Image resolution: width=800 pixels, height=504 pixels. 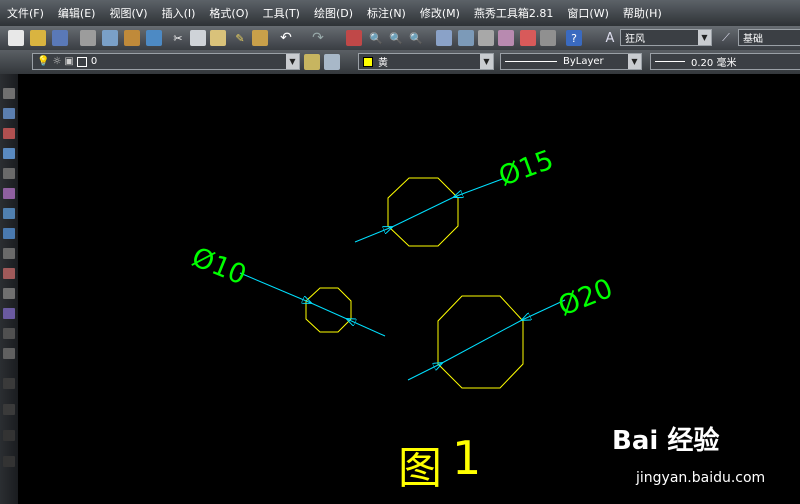 What do you see at coordinates (376, 38) in the screenshot?
I see `zoom-realtime-icon: 🔍` at bounding box center [376, 38].